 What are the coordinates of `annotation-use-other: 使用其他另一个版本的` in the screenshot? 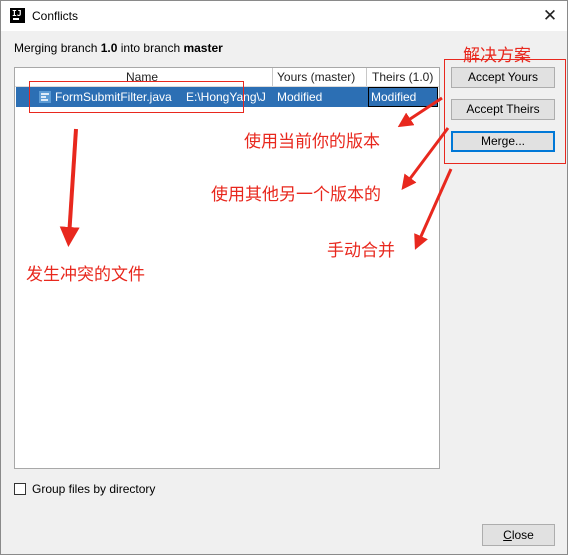 It's located at (296, 194).